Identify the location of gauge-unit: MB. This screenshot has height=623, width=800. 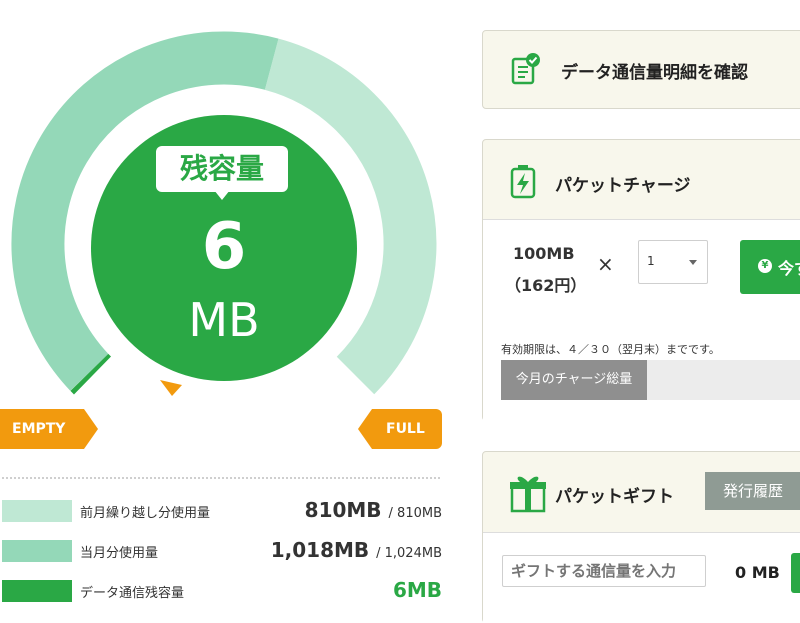
(224, 320).